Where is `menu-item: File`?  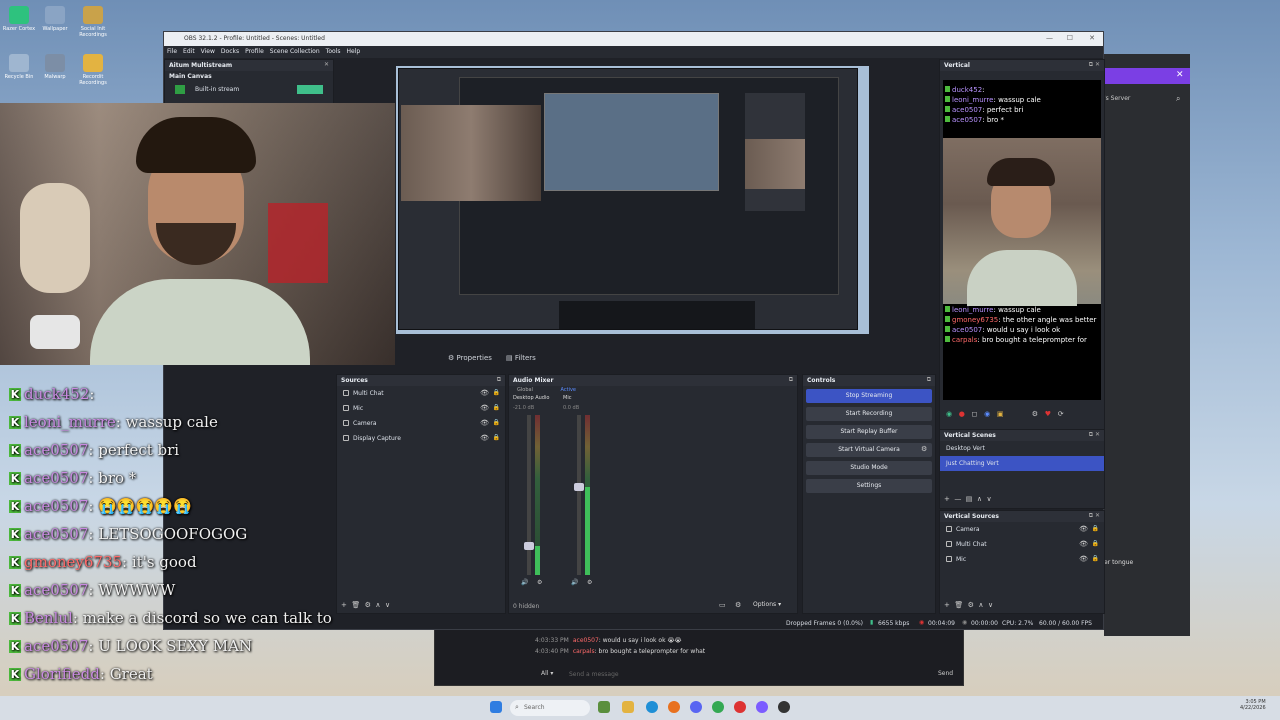 menu-item: File is located at coordinates (172, 51).